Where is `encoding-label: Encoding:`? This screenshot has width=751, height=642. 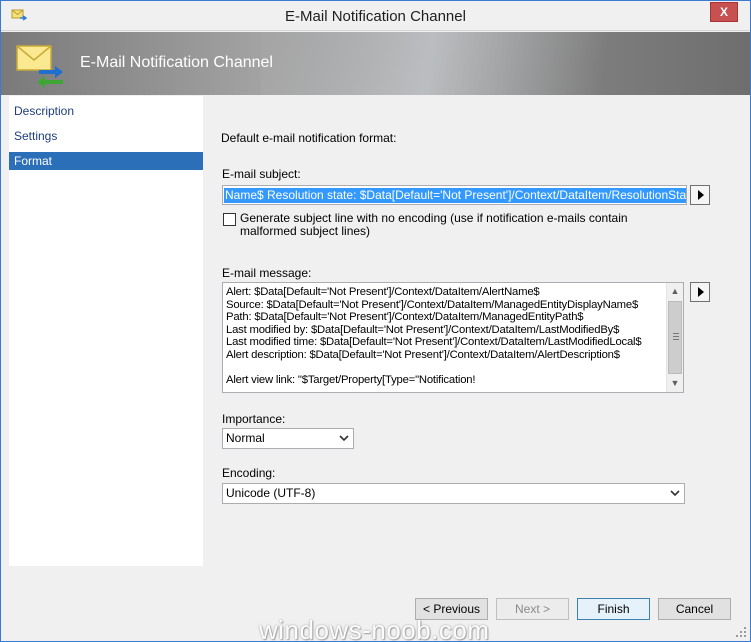 encoding-label: Encoding: is located at coordinates (249, 473).